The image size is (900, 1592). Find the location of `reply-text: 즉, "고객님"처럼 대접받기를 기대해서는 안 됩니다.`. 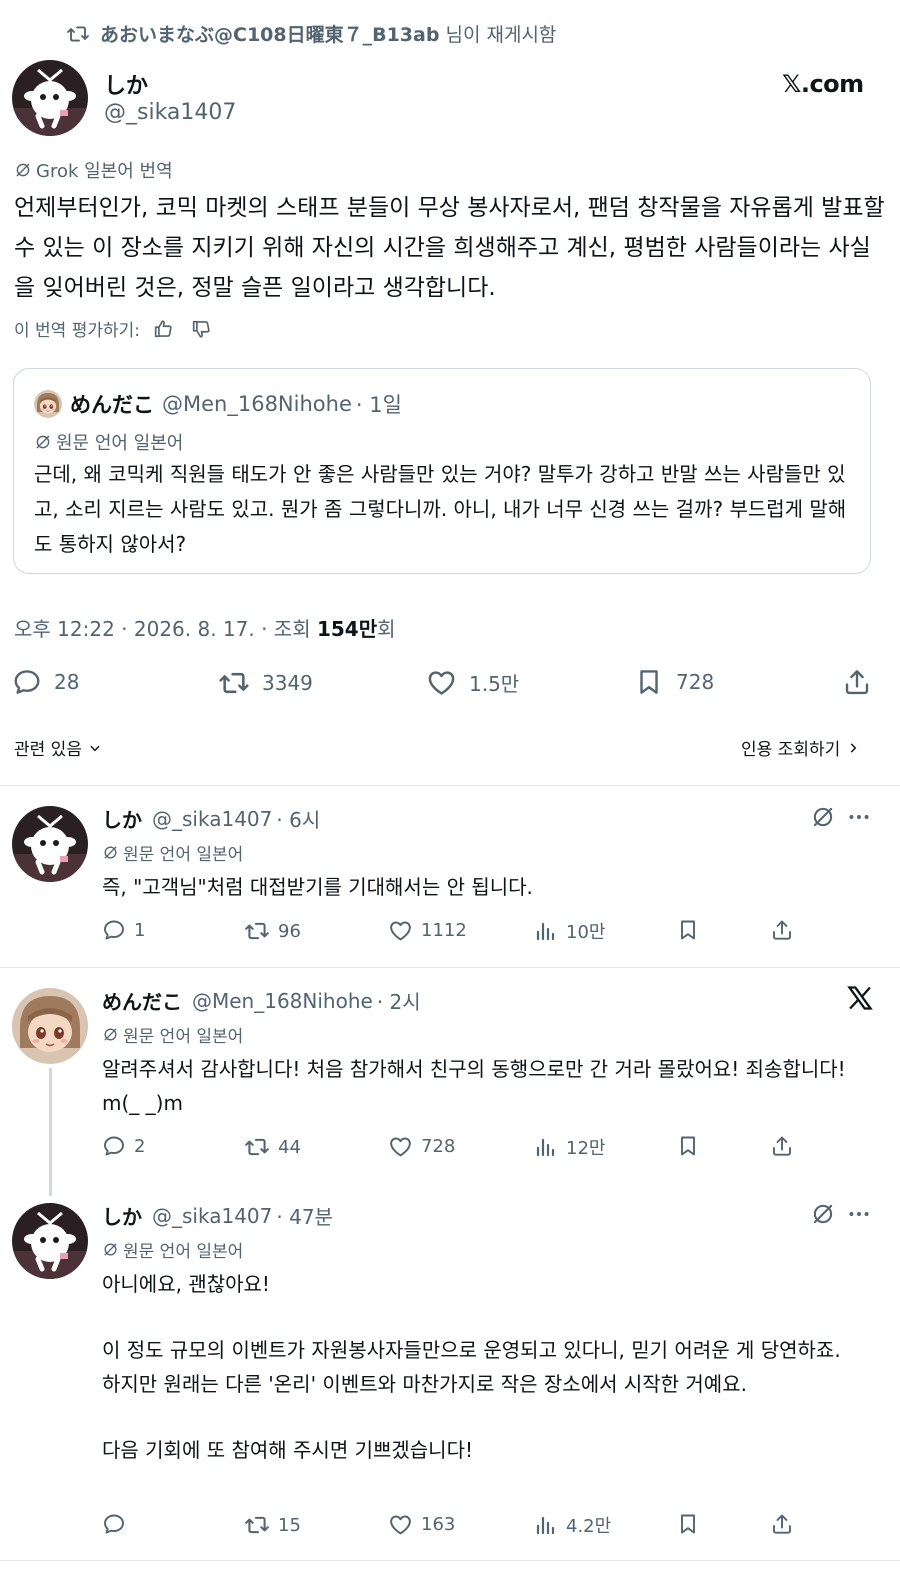

reply-text: 즉, "고객님"처럼 대접받기를 기대해서는 안 됩니다. is located at coordinates (317, 887).